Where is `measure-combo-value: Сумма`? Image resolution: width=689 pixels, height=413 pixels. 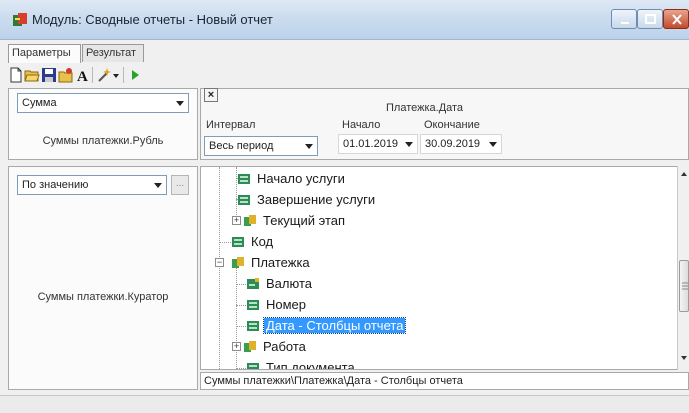
measure-combo-value: Сумма is located at coordinates (39, 103).